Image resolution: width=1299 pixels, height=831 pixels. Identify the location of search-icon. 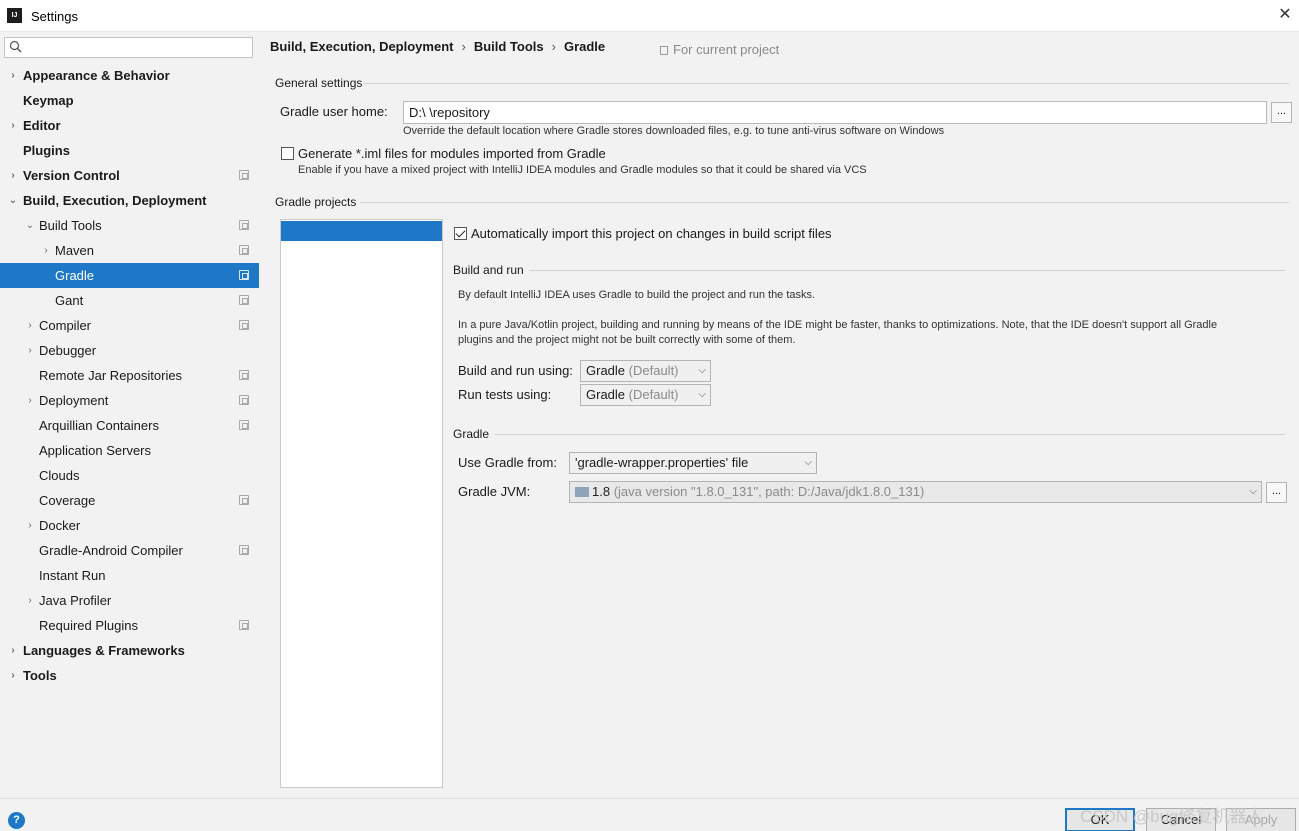
(15, 46).